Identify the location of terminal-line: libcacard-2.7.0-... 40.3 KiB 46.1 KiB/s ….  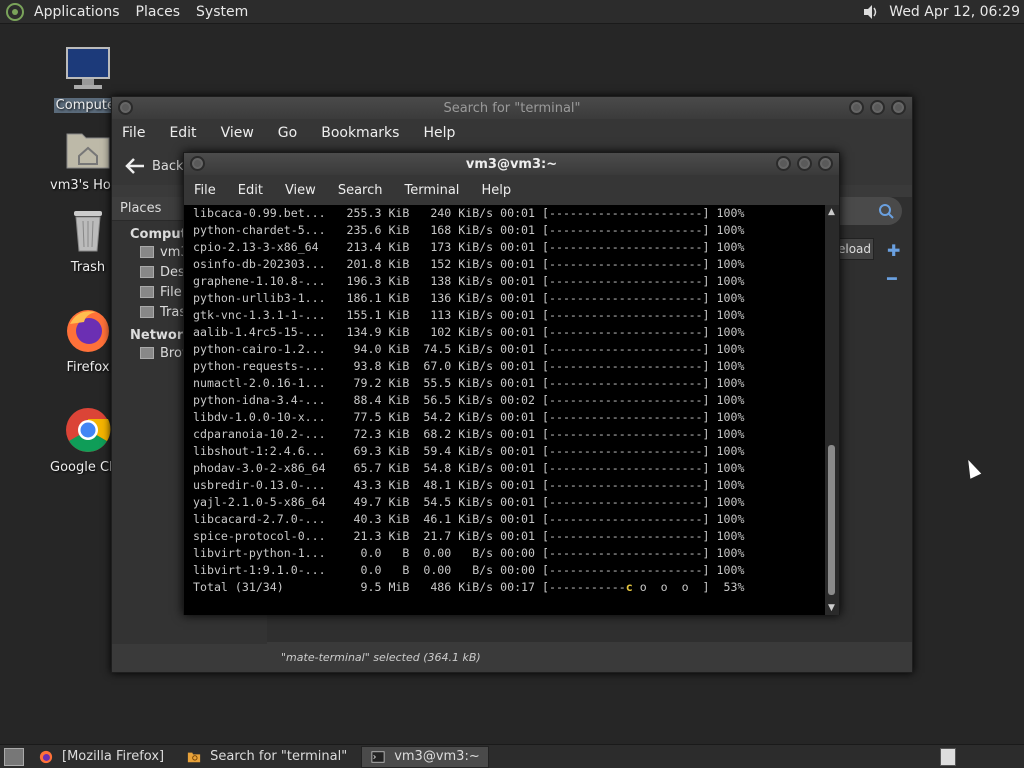
(469, 519).